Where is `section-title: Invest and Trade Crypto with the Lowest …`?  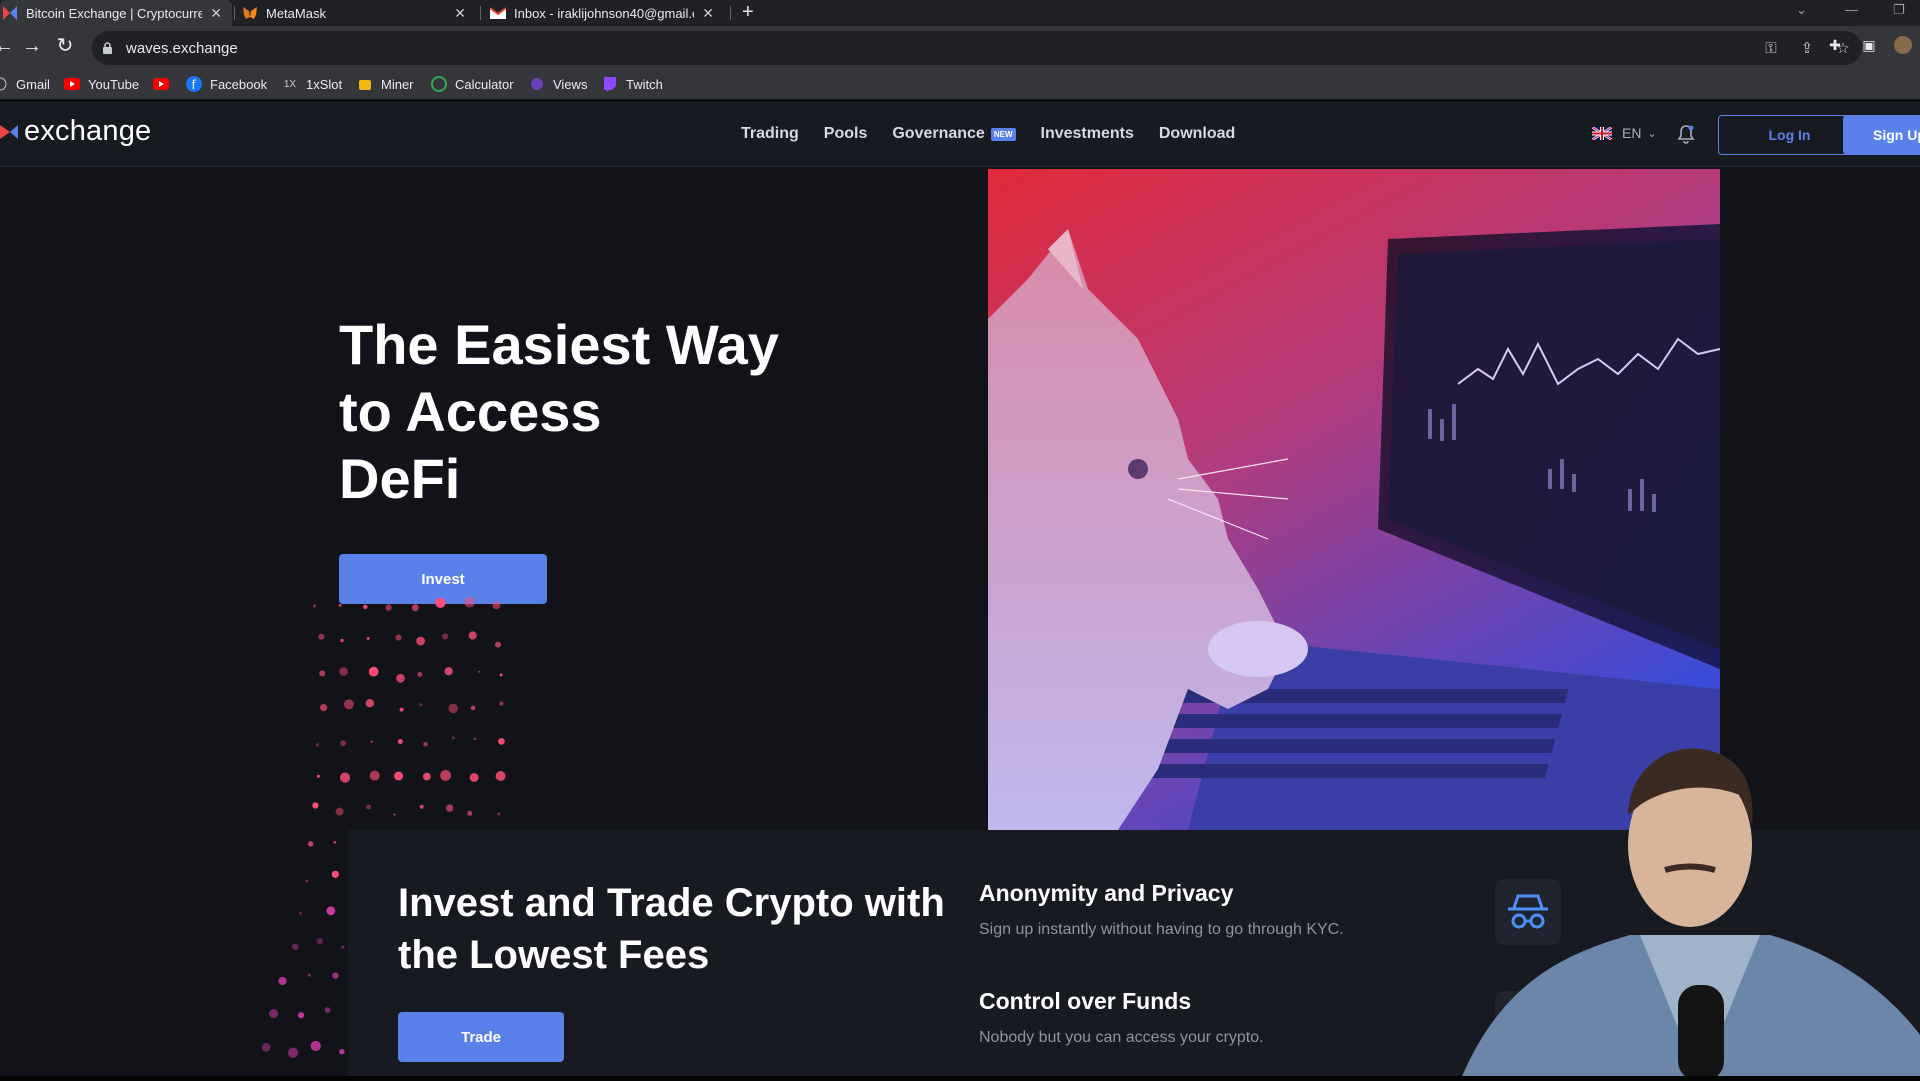
section-title: Invest and Trade Crypto with the Lowest … is located at coordinates (671, 929).